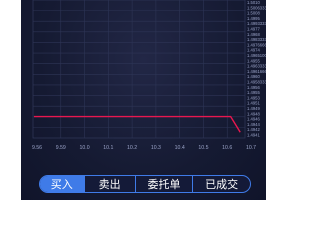 This screenshot has width=320, height=240. What do you see at coordinates (253, 2) in the screenshot?
I see `y-tick-label: 1.5010` at bounding box center [253, 2].